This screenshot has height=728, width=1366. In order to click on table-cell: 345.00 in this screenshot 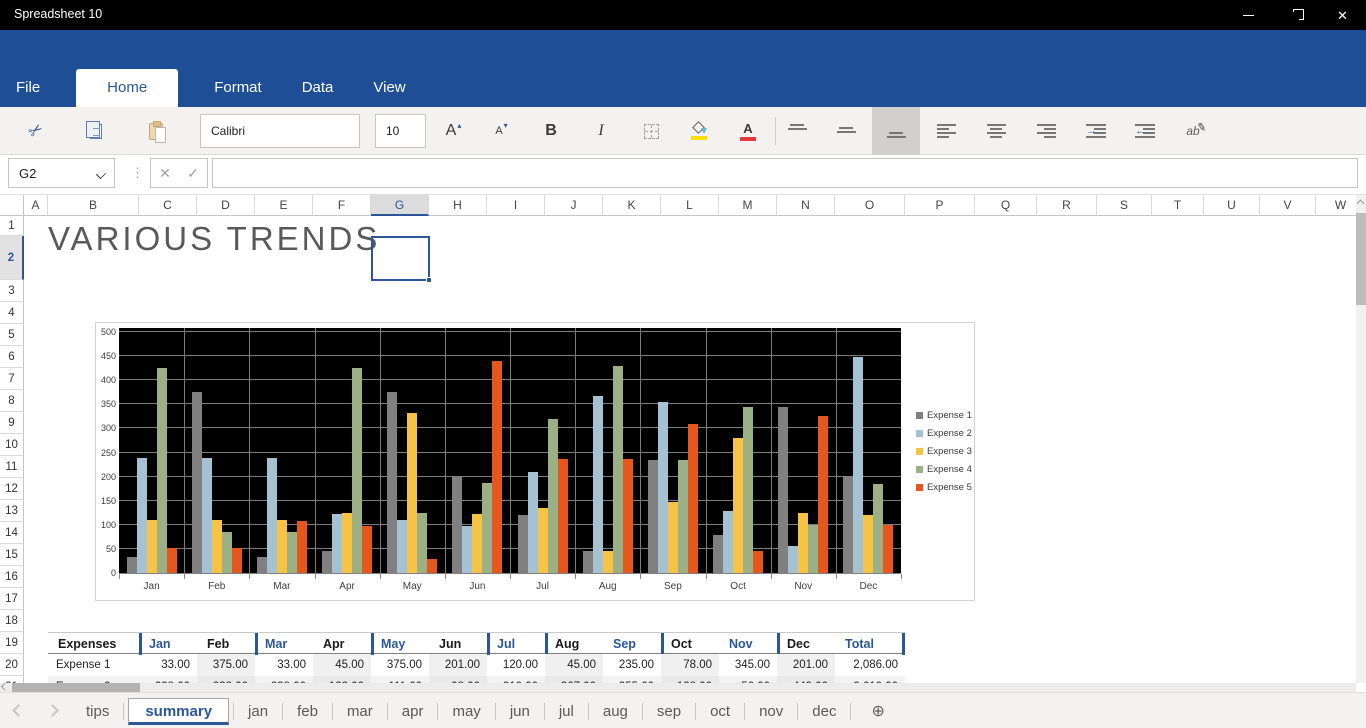, I will do `click(748, 665)`.